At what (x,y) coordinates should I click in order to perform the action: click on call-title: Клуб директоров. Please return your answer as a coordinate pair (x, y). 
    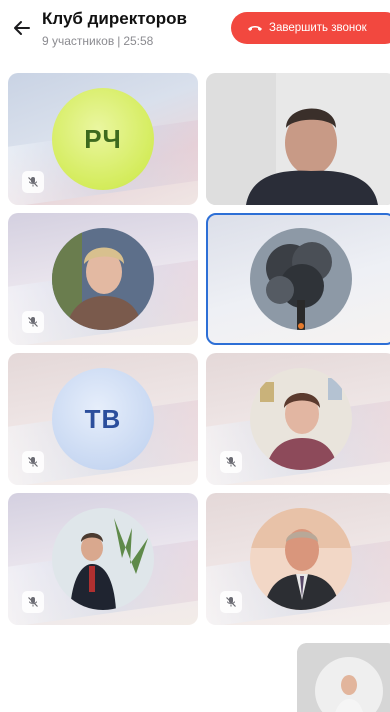
    Looking at the image, I should click on (114, 18).